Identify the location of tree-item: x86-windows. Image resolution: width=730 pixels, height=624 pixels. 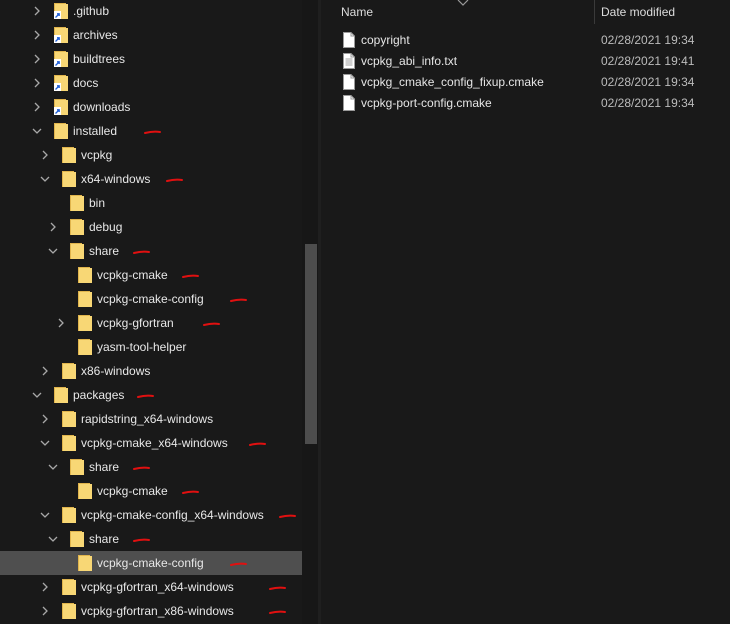
(151, 371).